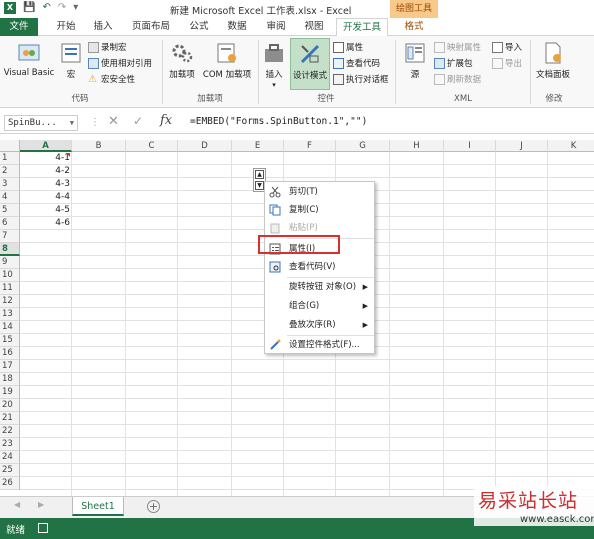 The width and height of the screenshot is (594, 539). What do you see at coordinates (356, 63) in the screenshot?
I see `view-code-button: 查看代码` at bounding box center [356, 63].